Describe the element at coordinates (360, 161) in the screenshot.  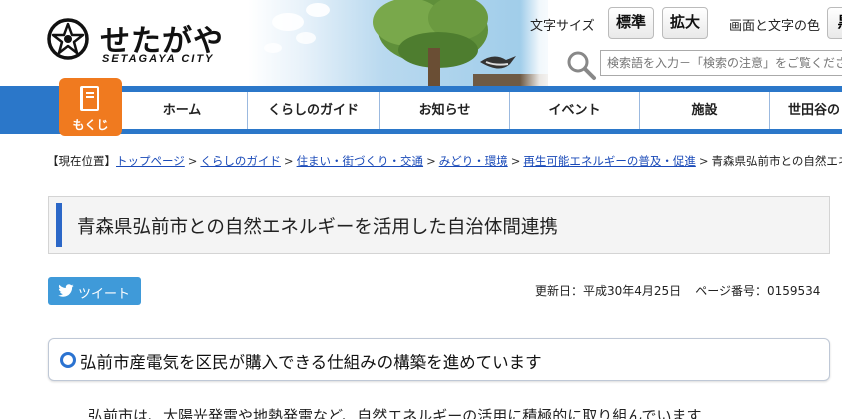
I see `breadcrumb-link: 住まい・街づくり・交通` at that location.